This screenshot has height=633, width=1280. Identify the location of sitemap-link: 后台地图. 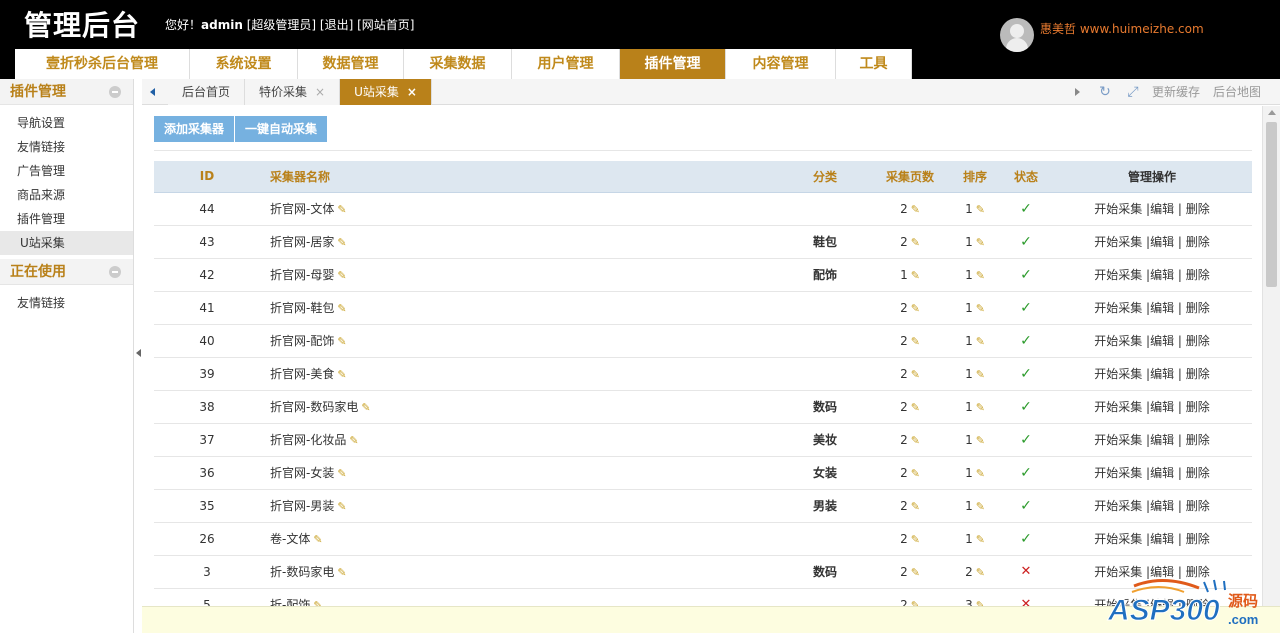
(1237, 92).